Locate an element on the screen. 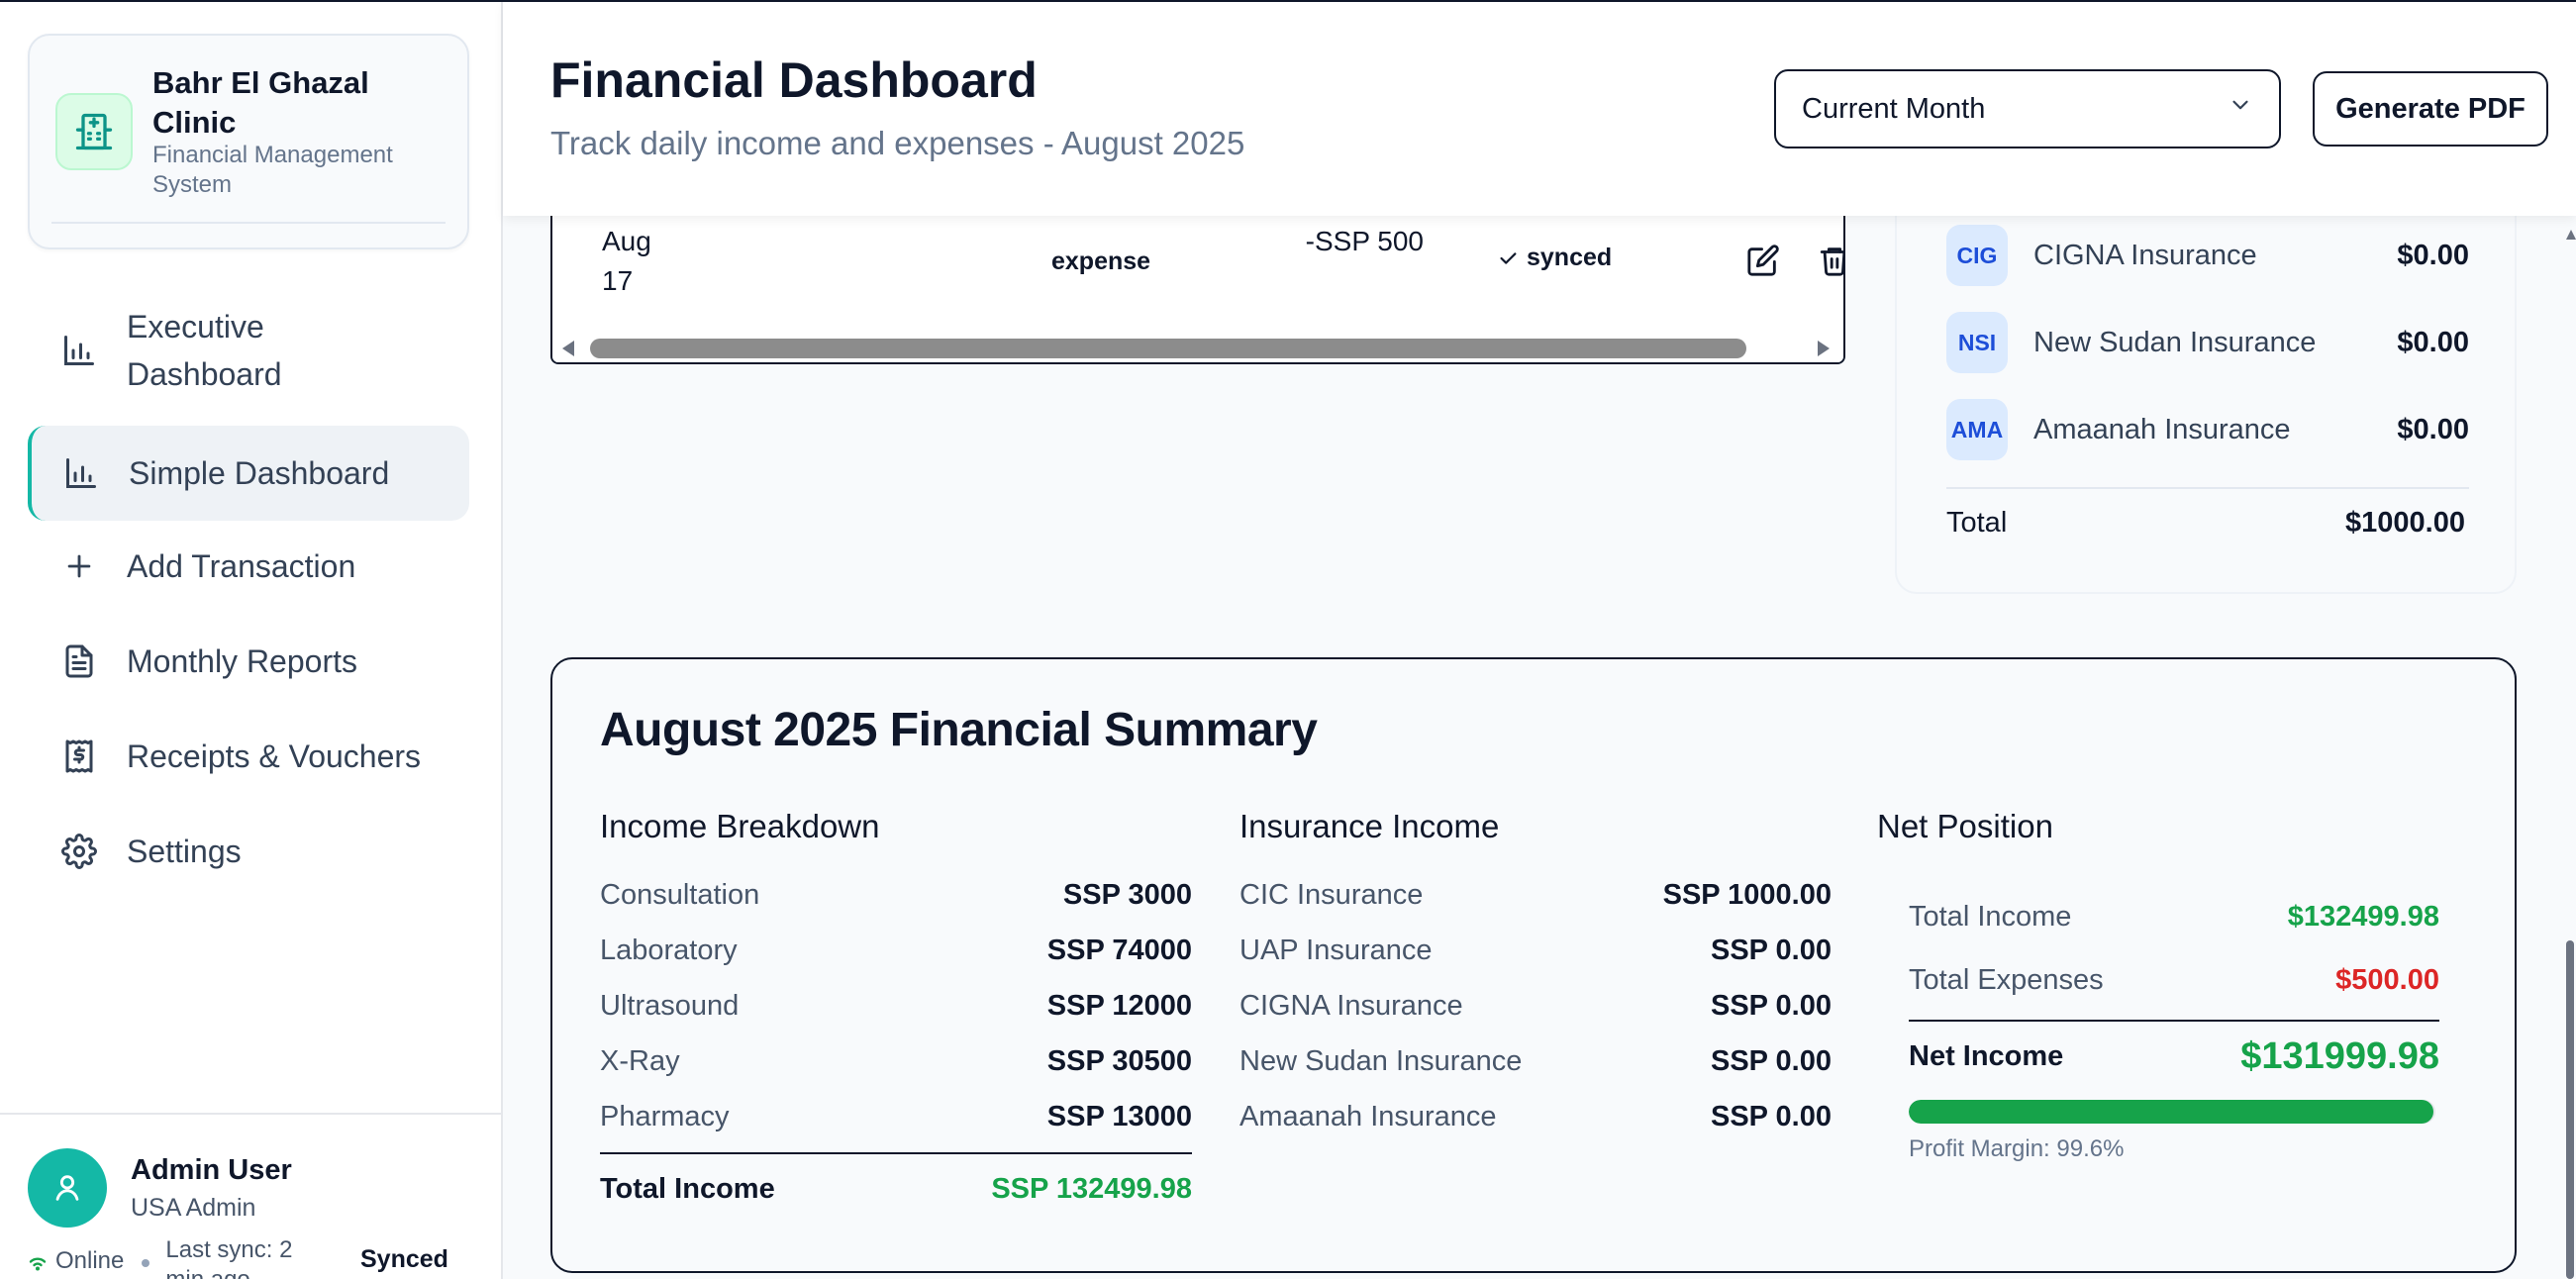 The image size is (2576, 1279). clinic-name: Bahr El Ghazal Clinic is located at coordinates (260, 102).